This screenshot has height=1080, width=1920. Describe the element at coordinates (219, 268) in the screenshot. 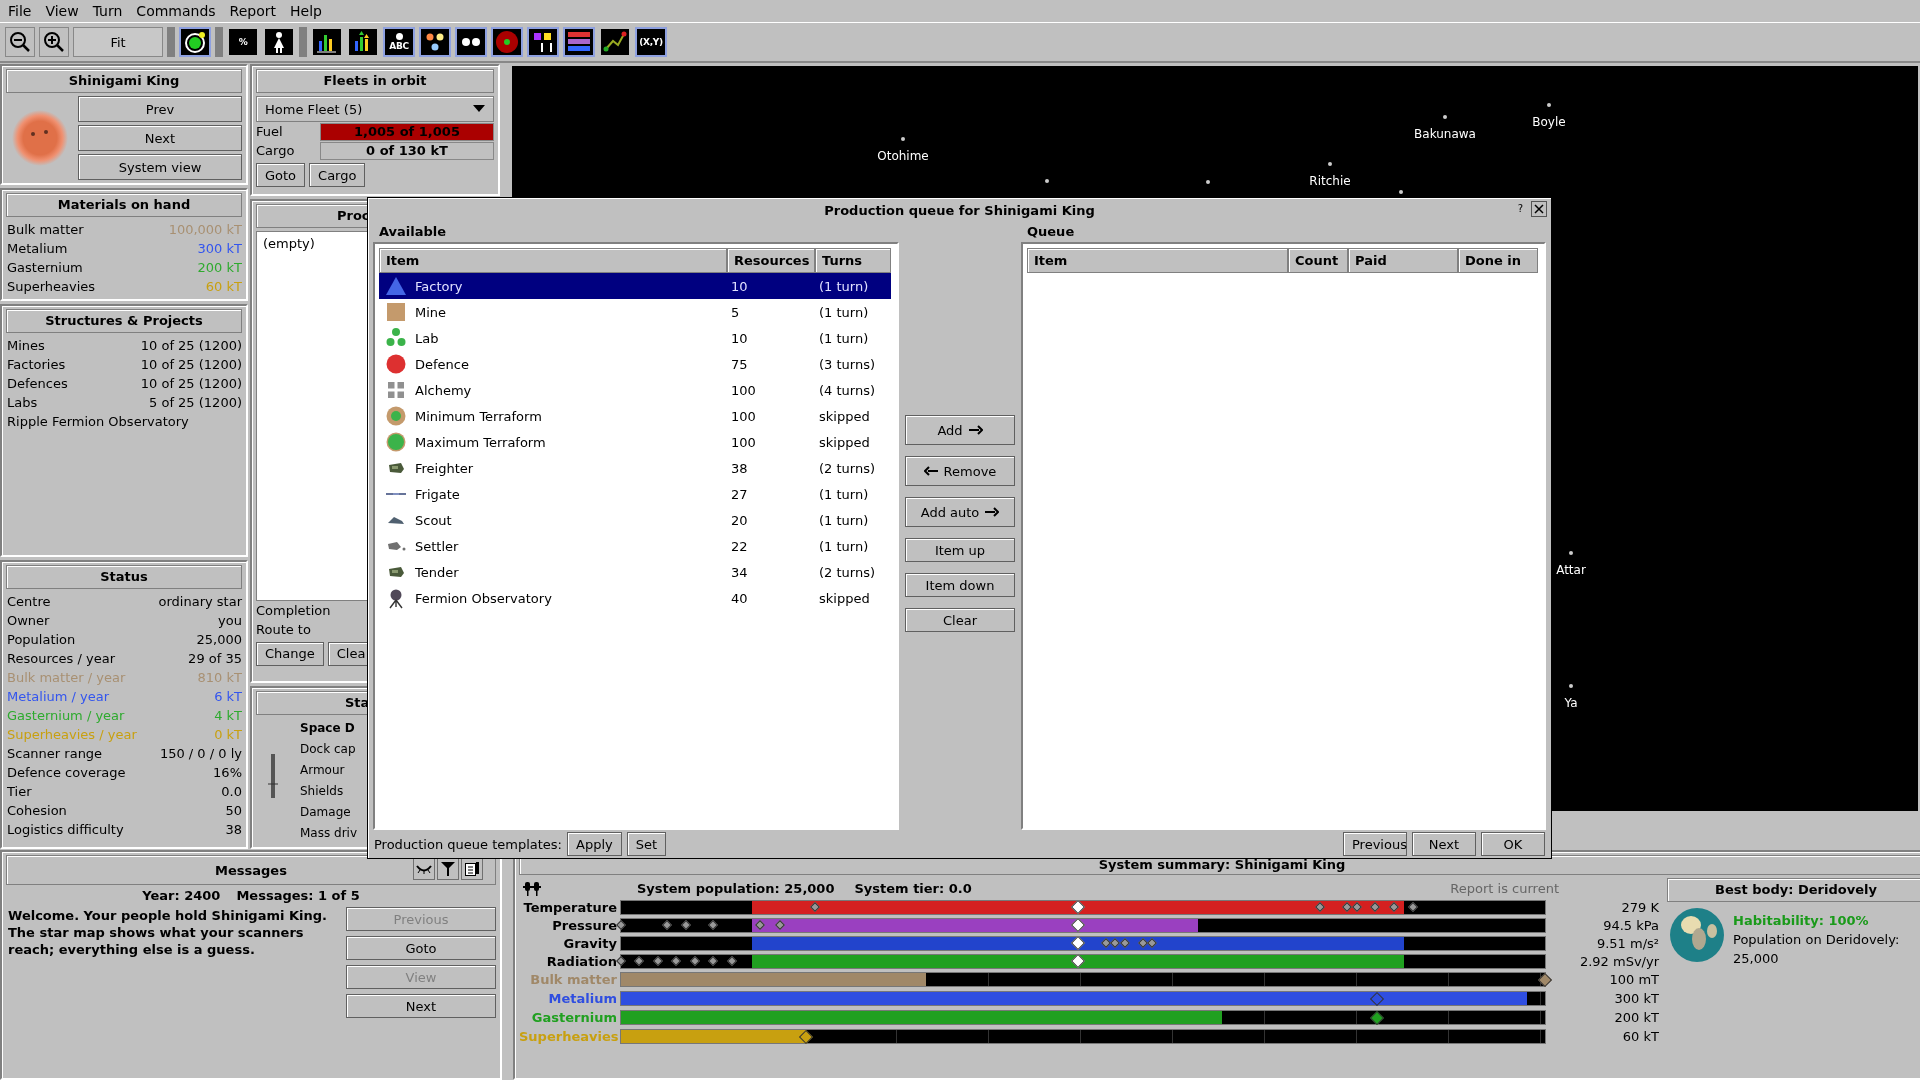

I see `material-value: 200 kT` at that location.